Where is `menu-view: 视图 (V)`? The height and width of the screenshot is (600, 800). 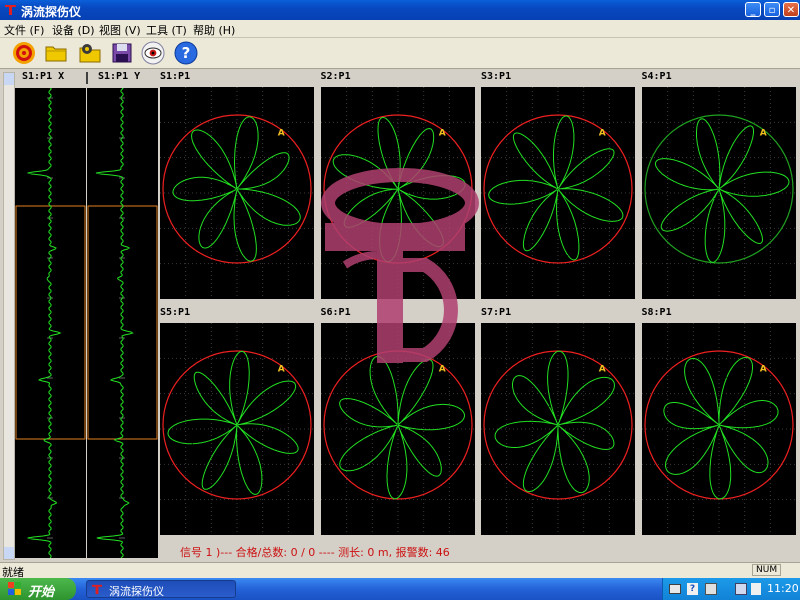 menu-view: 视图 (V) is located at coordinates (120, 30).